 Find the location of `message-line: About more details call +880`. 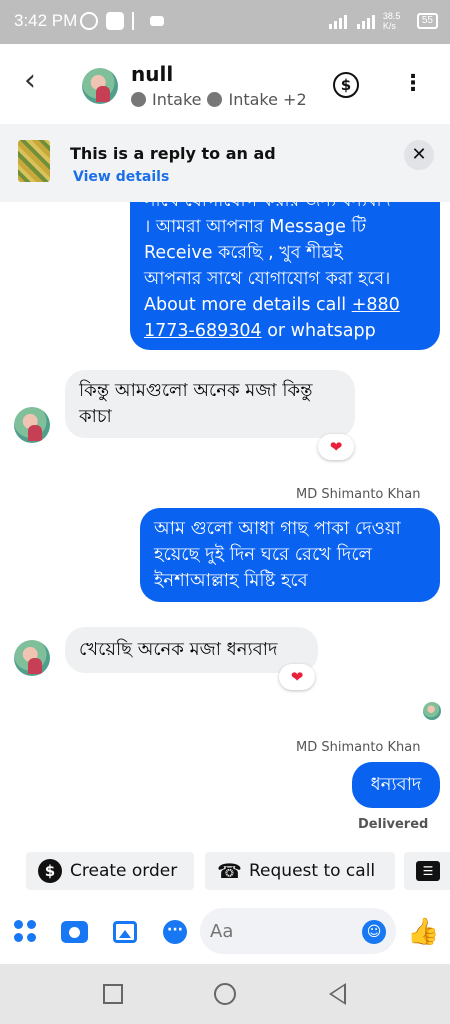

message-line: About more details call +880 is located at coordinates (285, 305).